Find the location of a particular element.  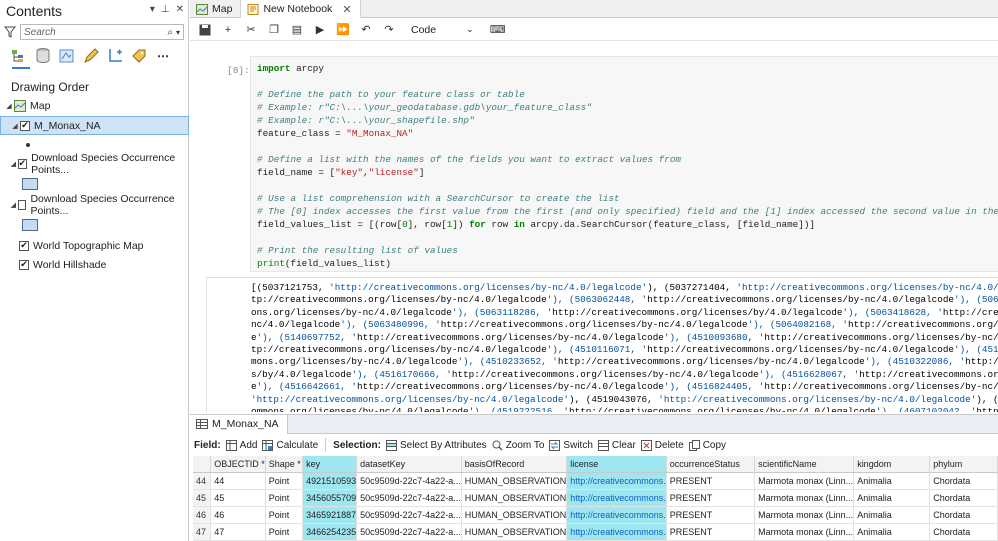

list-by-snapping-icon is located at coordinates (115, 56).